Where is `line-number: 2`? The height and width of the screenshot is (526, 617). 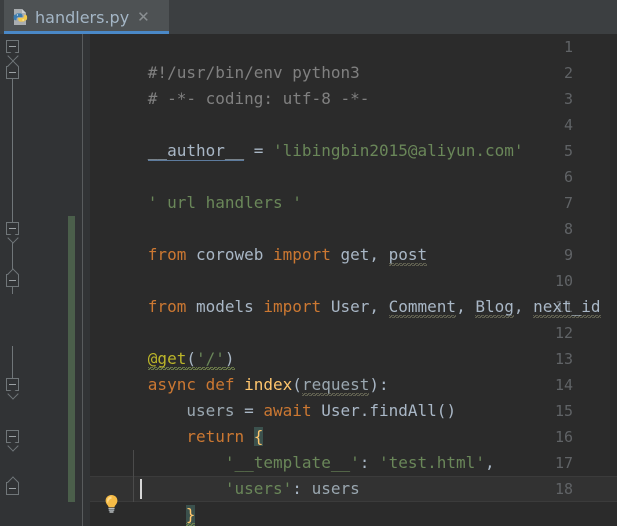
line-number: 2 is located at coordinates (568, 73).